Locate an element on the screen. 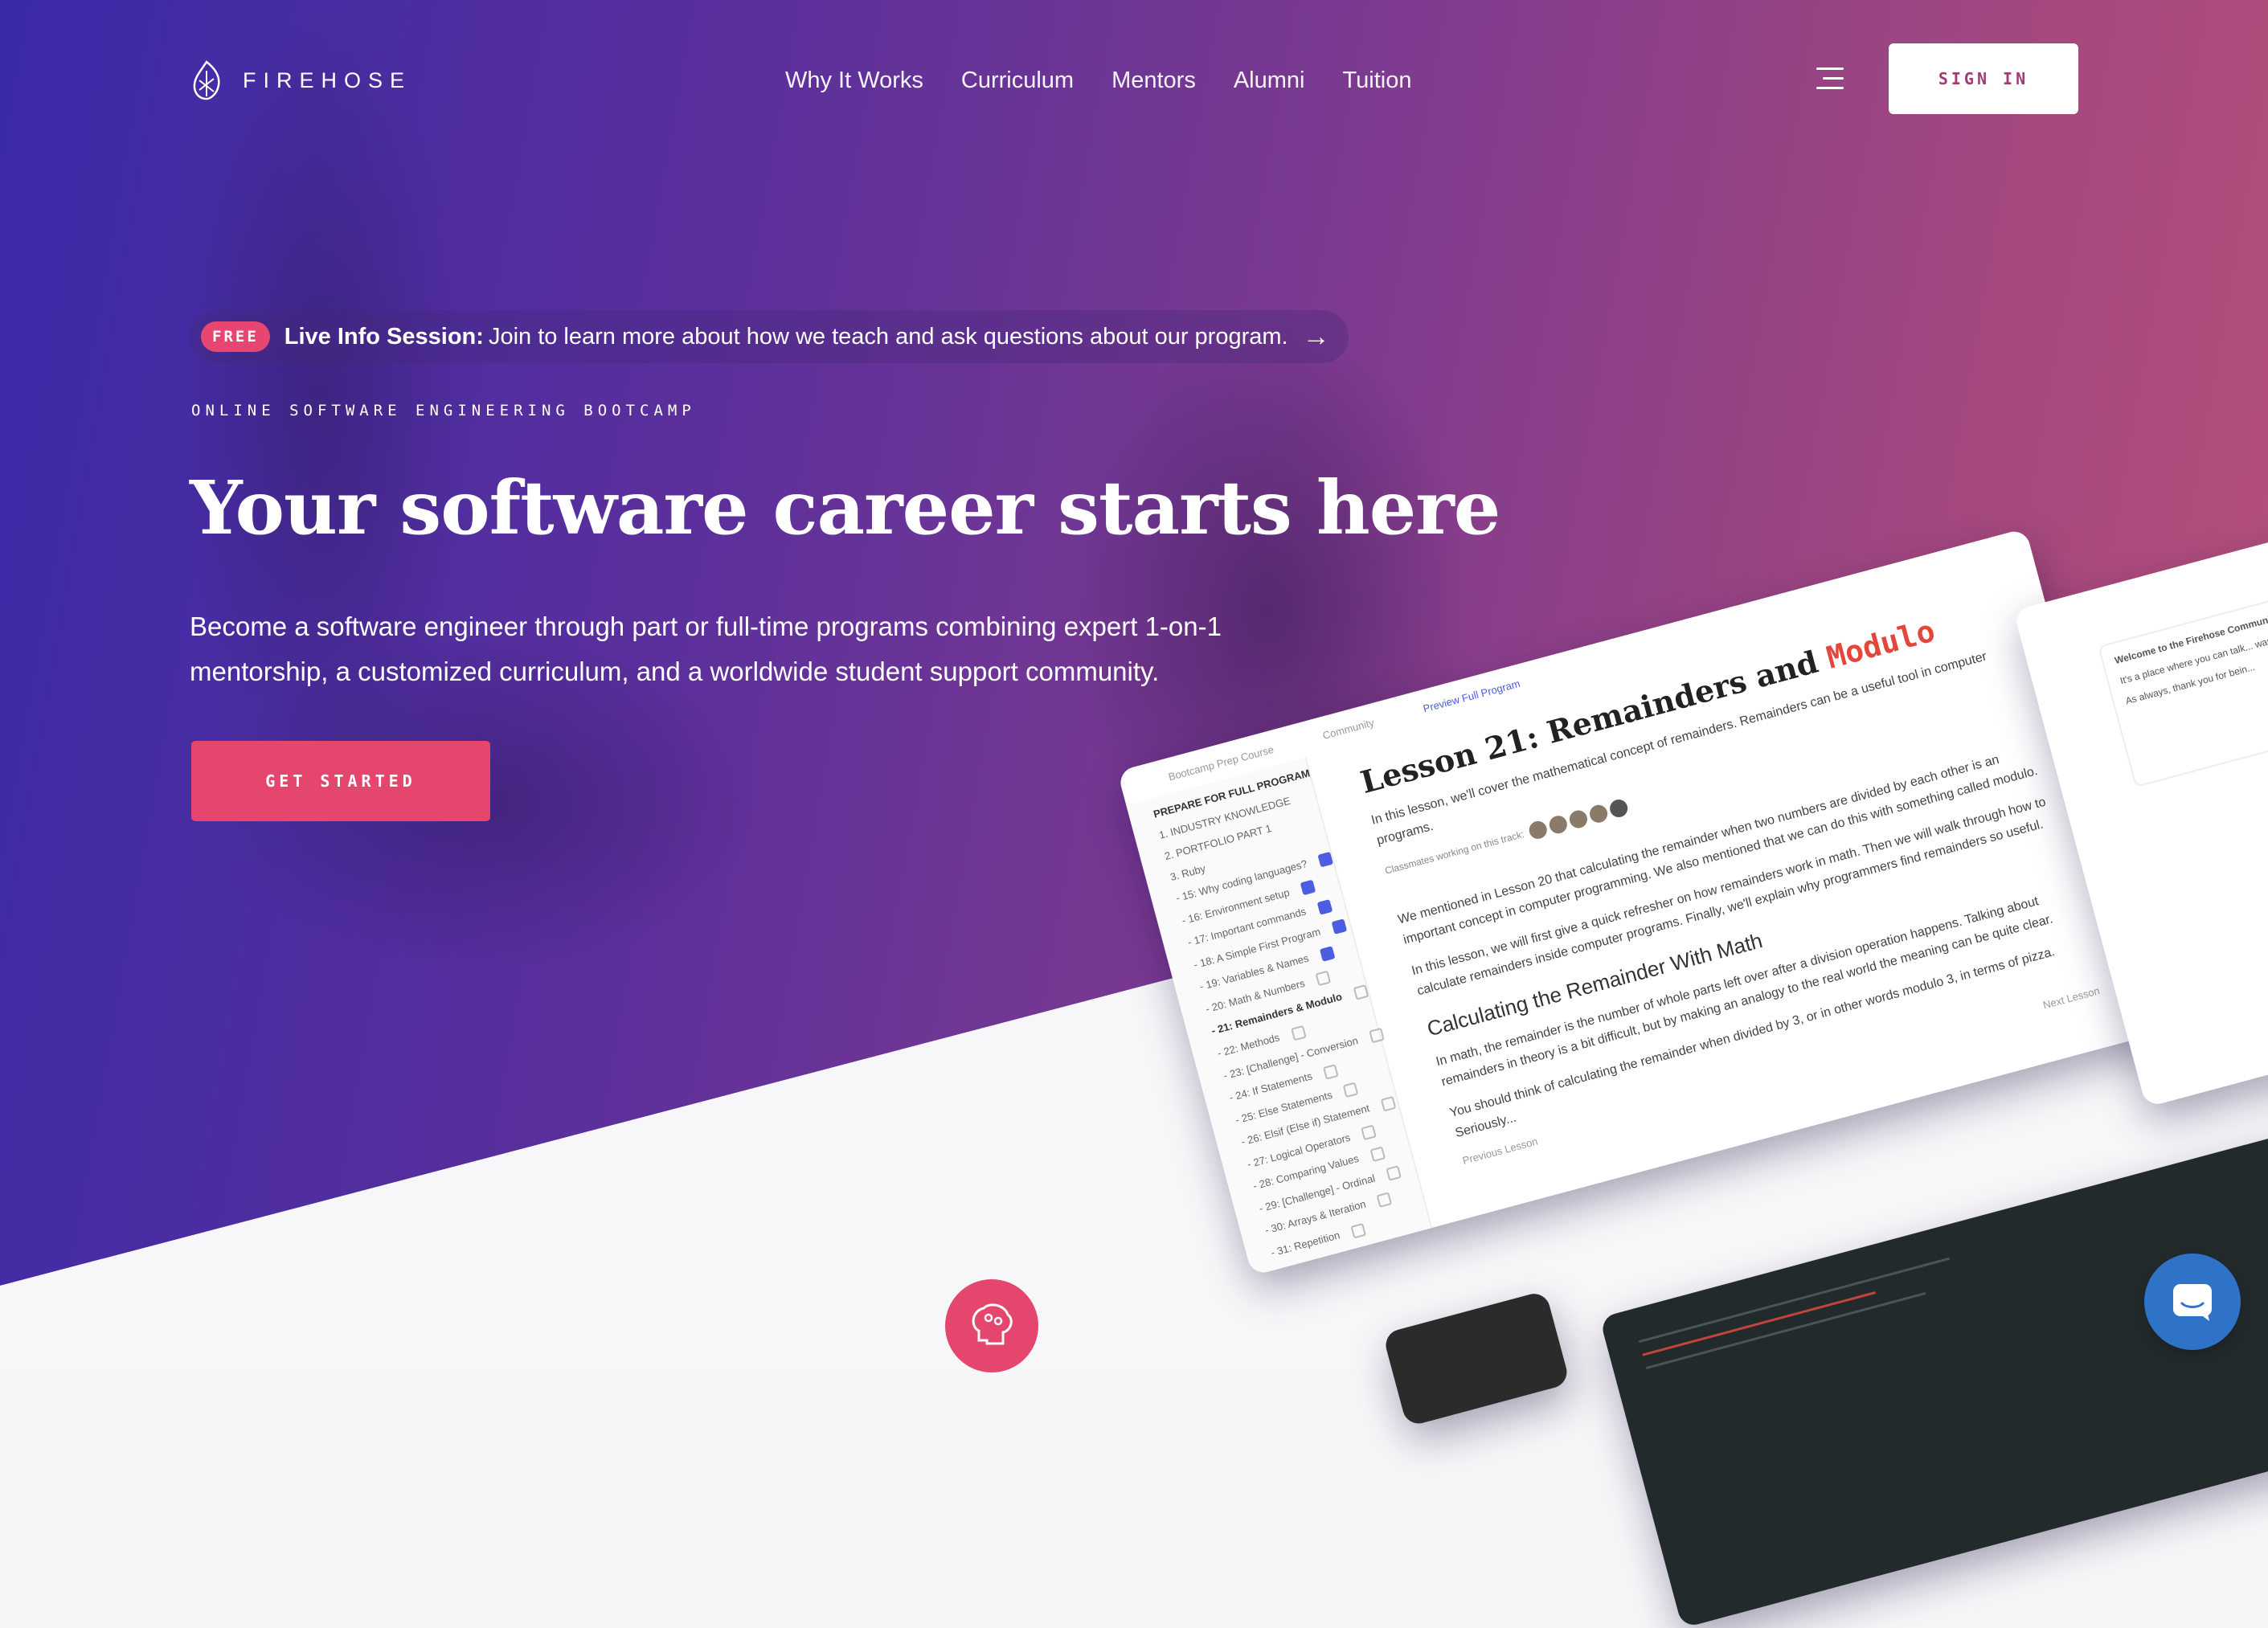  get-started-button: GET STARTED is located at coordinates (340, 781).